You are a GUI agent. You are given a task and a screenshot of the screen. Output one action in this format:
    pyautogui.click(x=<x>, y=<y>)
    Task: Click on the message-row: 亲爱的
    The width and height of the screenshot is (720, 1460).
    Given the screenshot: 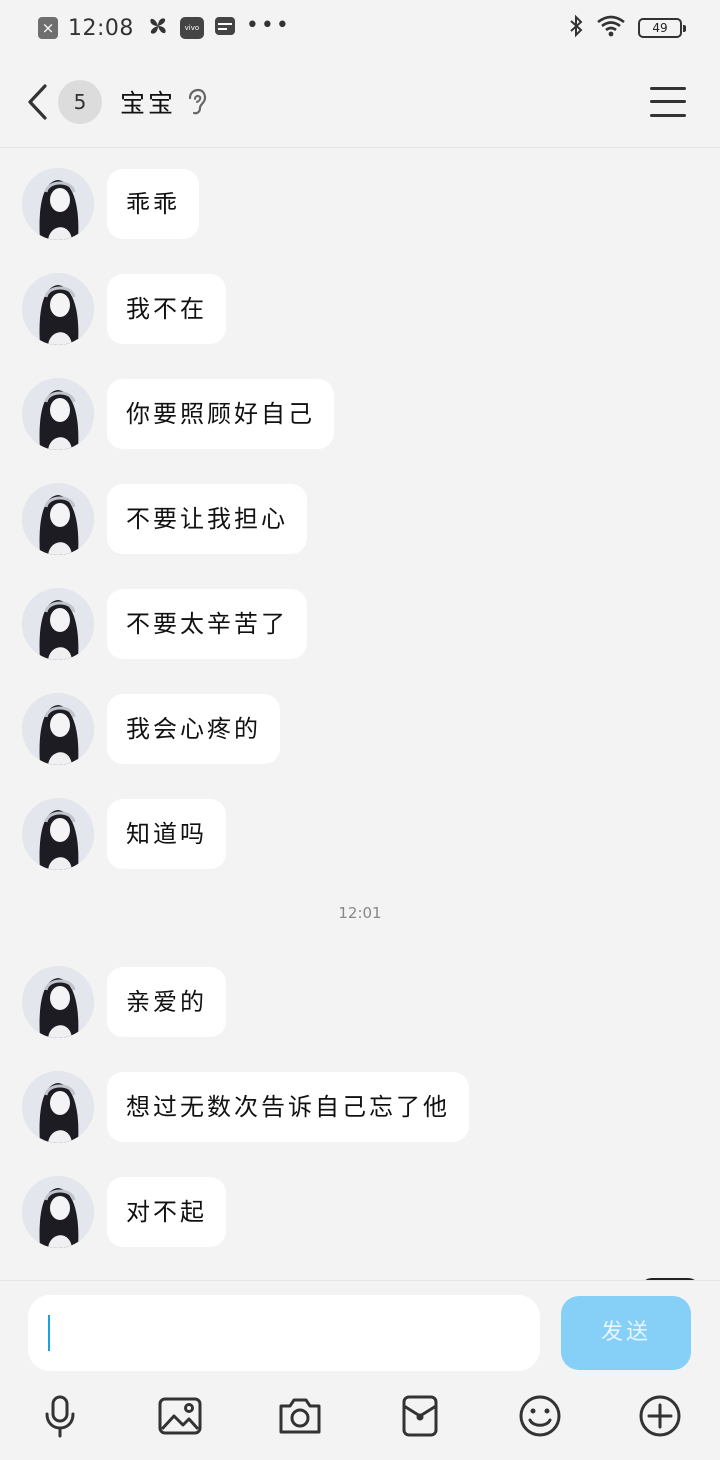 What is the action you would take?
    pyautogui.click(x=124, y=1002)
    